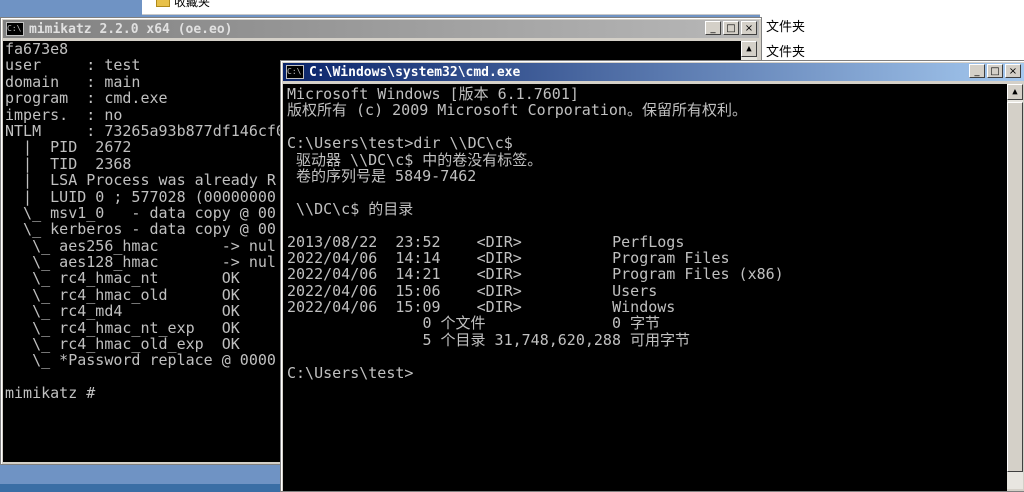 This screenshot has width=1024, height=492. I want to click on scroll-thumb, so click(1015, 287).